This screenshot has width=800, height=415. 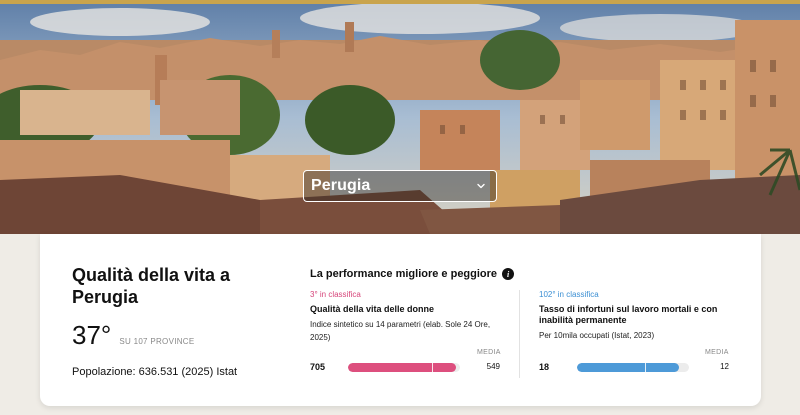 I want to click on best-indicator-bar: 705 549, so click(x=405, y=369).